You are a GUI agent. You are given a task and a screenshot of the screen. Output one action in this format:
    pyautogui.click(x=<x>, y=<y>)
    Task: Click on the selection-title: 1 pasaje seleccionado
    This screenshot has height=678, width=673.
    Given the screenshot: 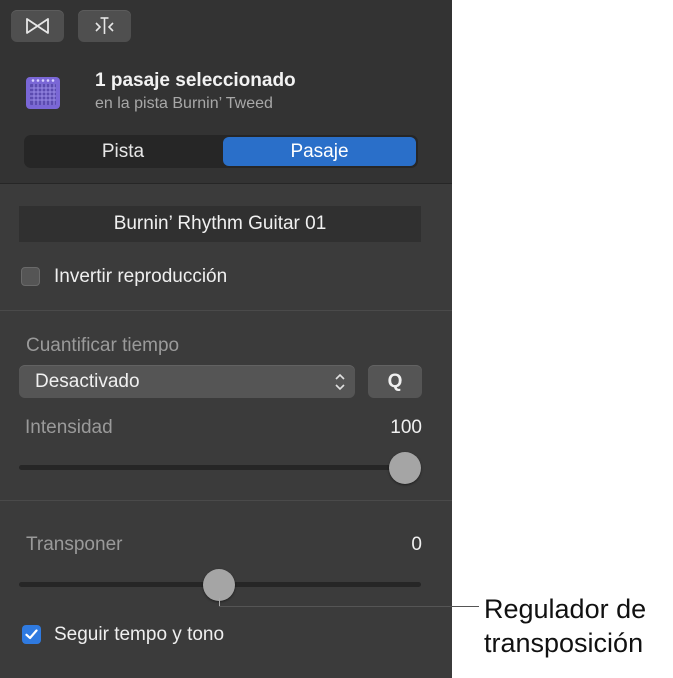 What is the action you would take?
    pyautogui.click(x=195, y=80)
    